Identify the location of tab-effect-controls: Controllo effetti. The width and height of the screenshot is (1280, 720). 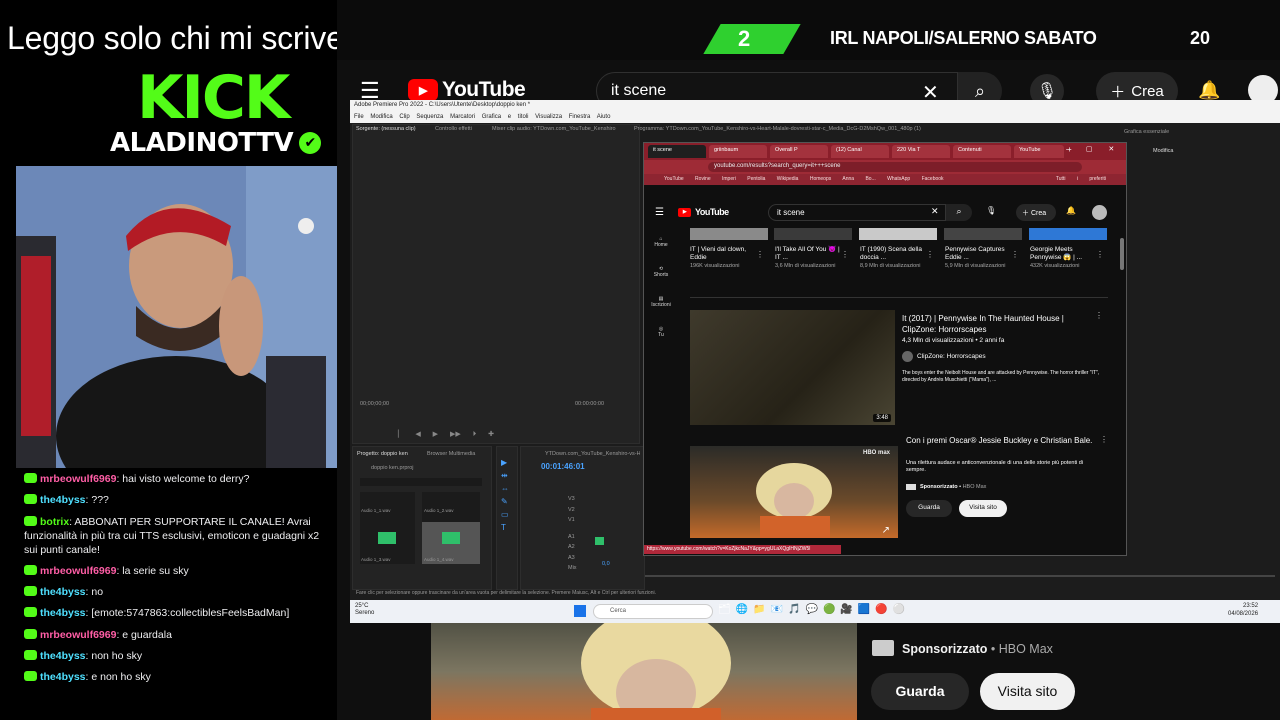
(453, 129).